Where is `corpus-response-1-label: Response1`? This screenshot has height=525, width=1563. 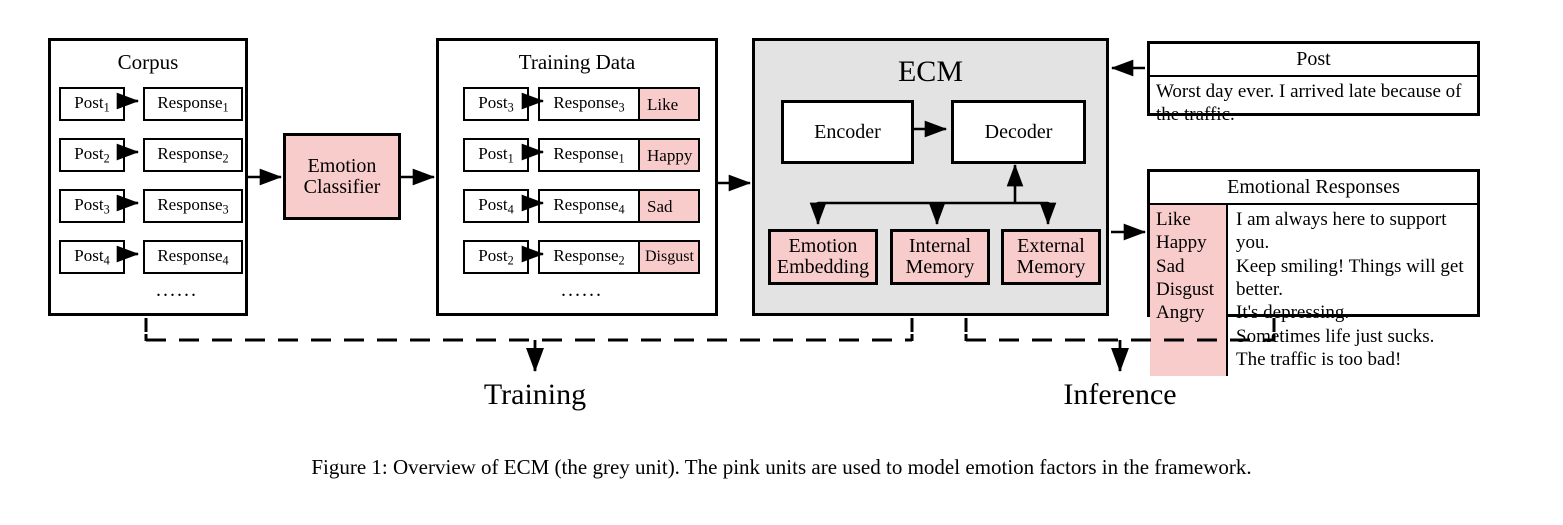 corpus-response-1-label: Response1 is located at coordinates (193, 104).